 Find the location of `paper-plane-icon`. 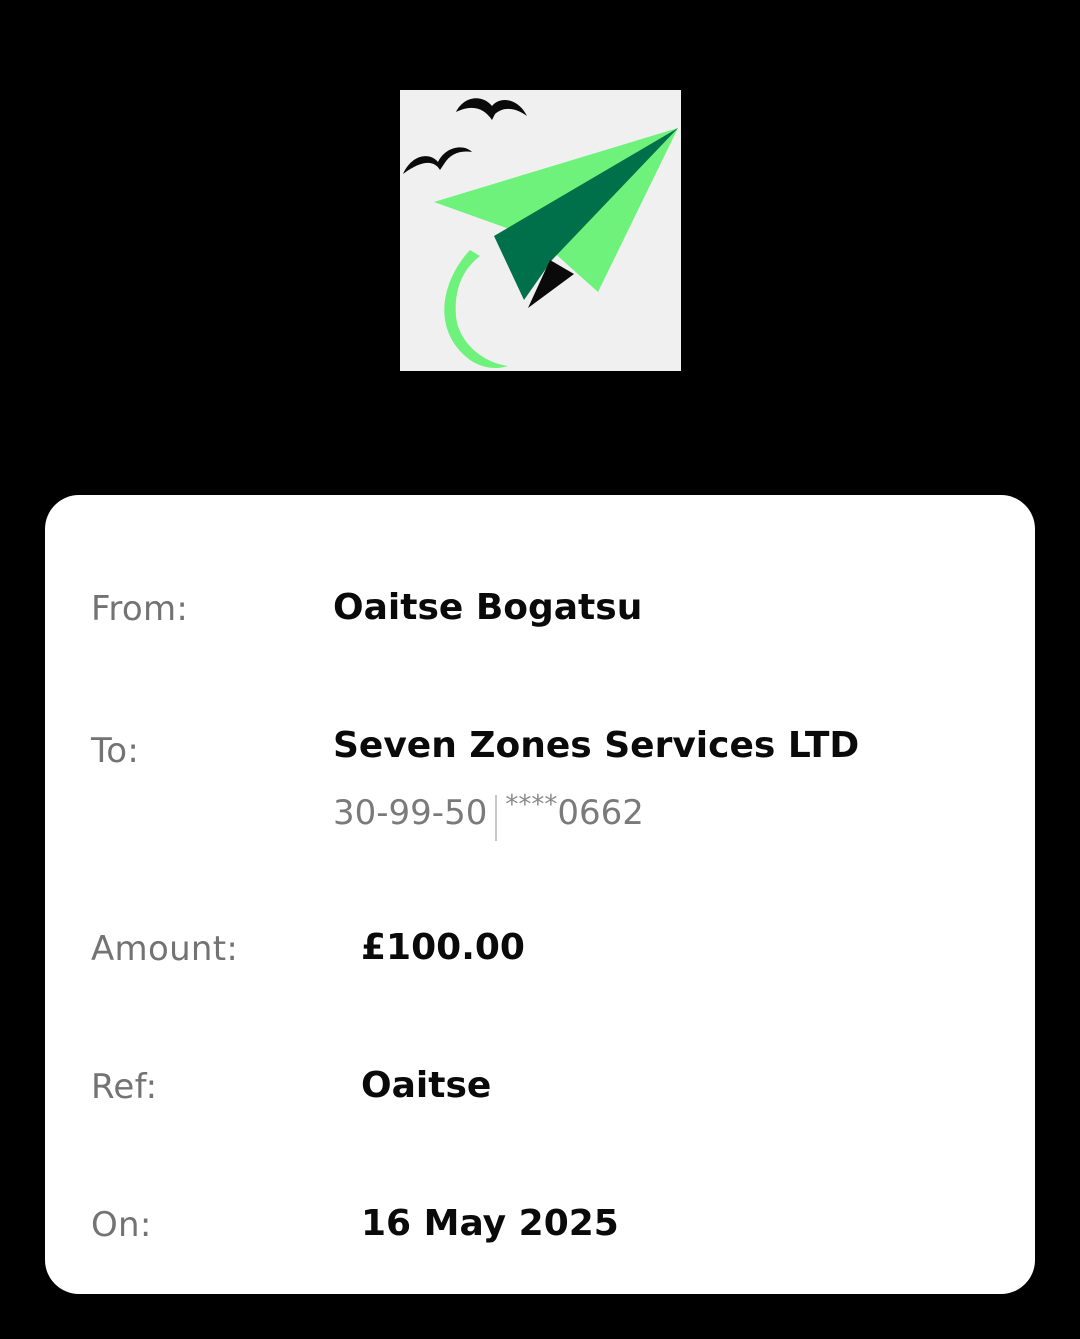

paper-plane-icon is located at coordinates (540, 230).